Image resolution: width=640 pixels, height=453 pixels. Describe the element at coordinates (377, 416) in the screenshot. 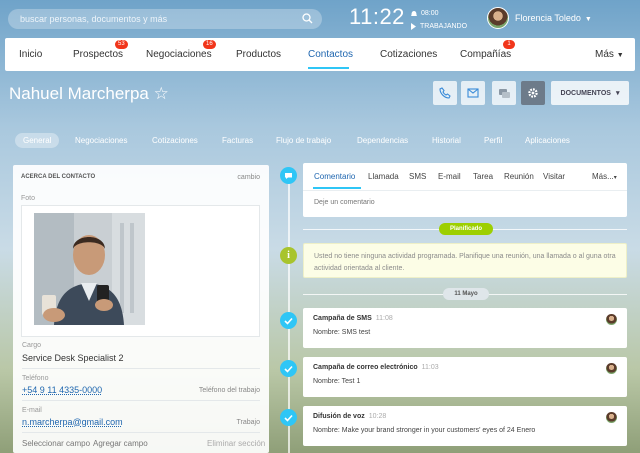

I see `item-time: 10:28` at that location.